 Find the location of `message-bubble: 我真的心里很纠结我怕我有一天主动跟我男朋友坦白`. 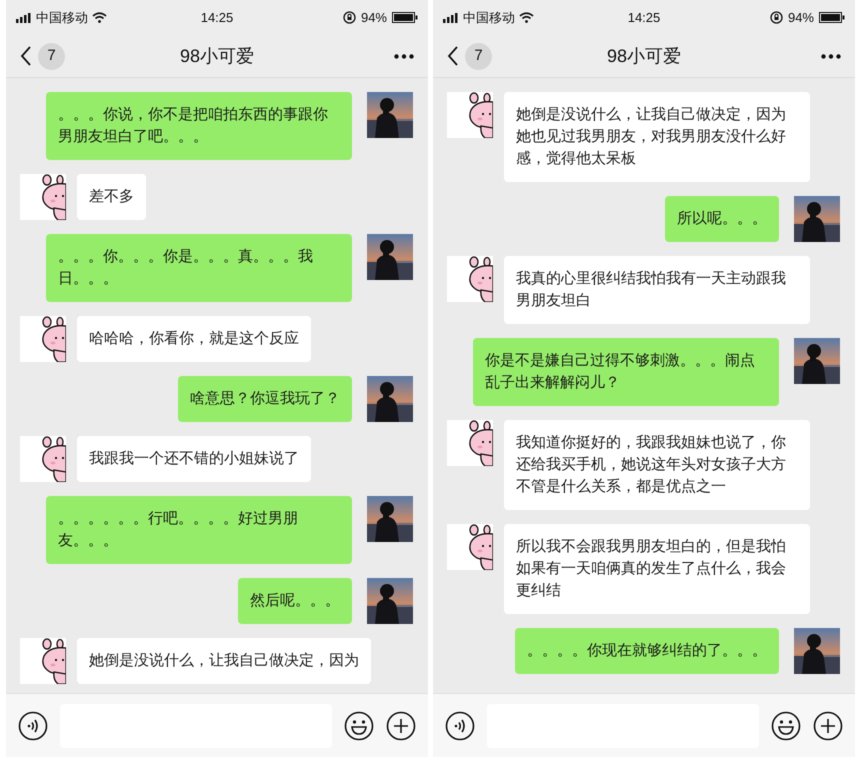

message-bubble: 我真的心里很纠结我怕我有一天主动跟我男朋友坦白 is located at coordinates (657, 290).